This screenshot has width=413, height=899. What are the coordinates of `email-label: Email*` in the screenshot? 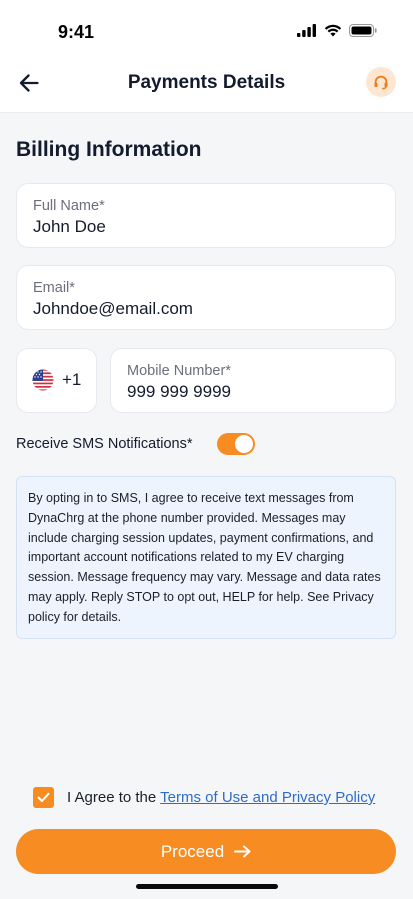 It's located at (54, 288).